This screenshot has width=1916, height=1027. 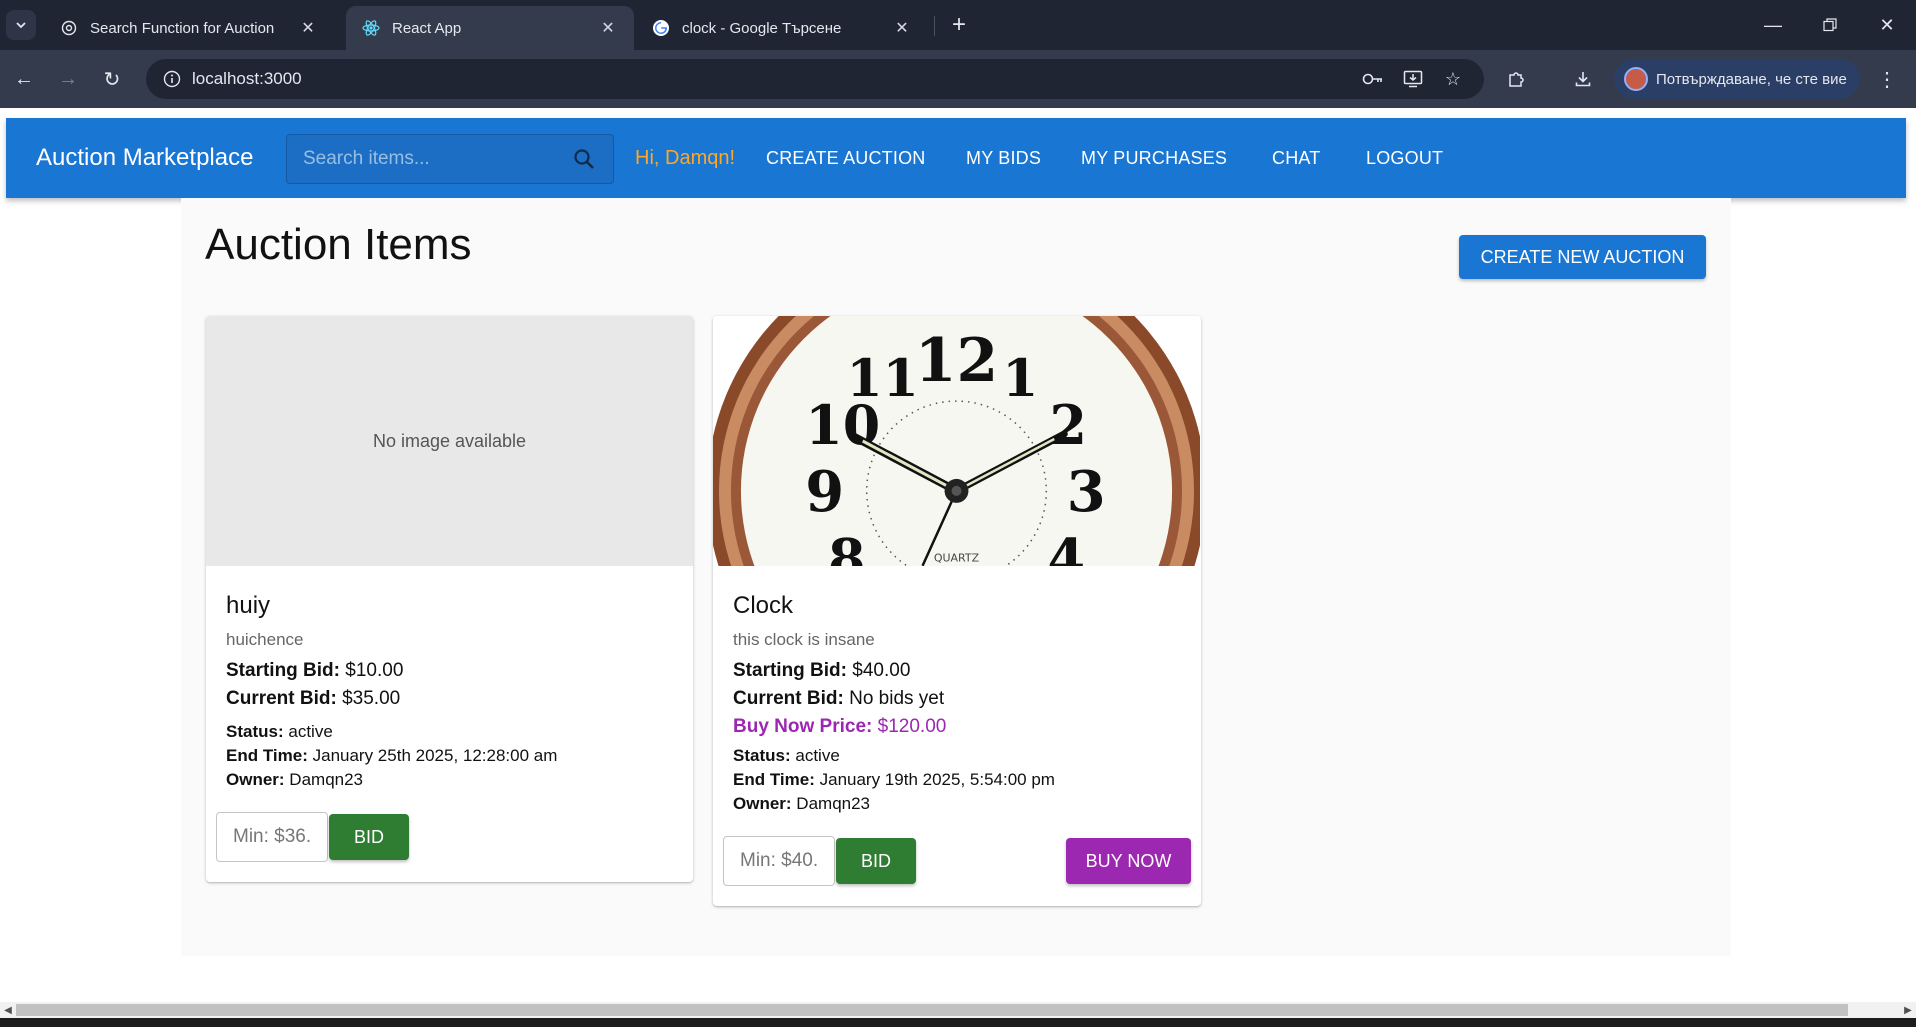 What do you see at coordinates (24, 79) in the screenshot?
I see `back-arrow-icon: ←` at bounding box center [24, 79].